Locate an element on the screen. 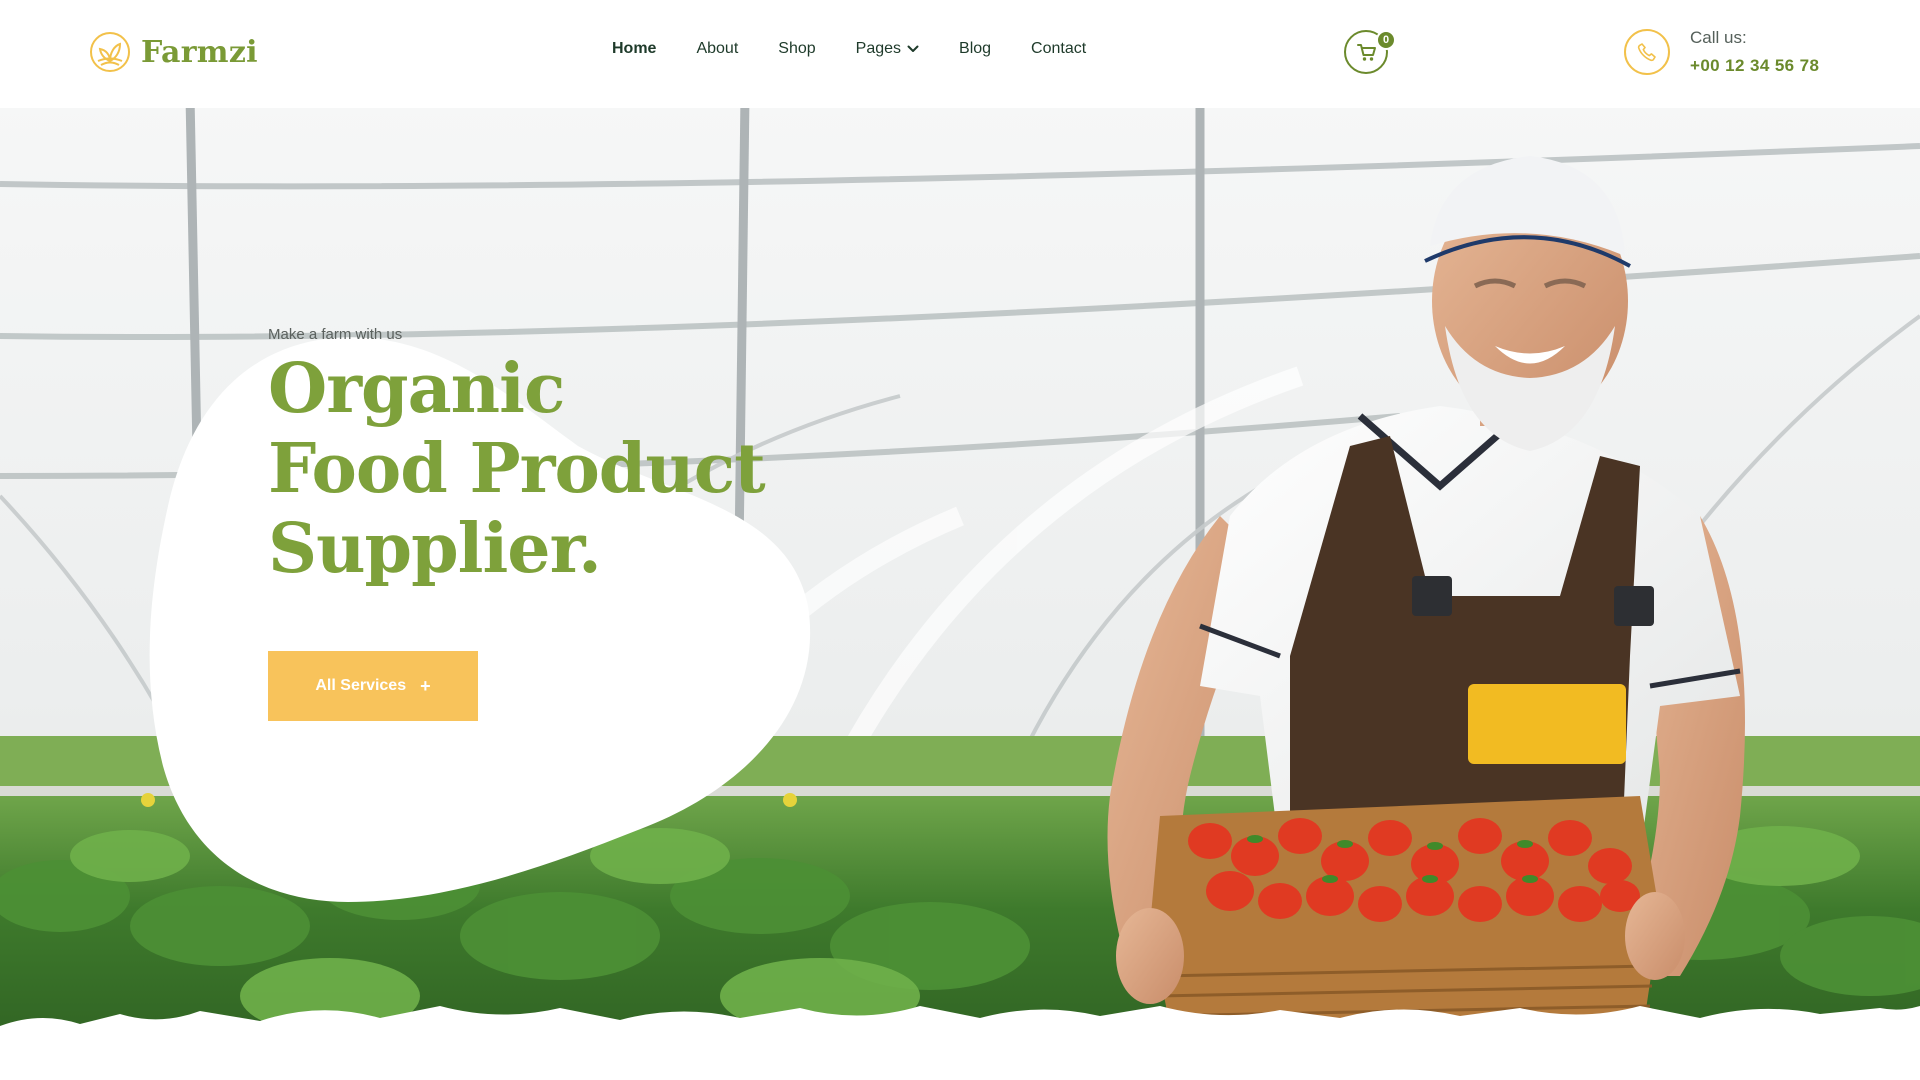 This screenshot has height=1080, width=1920. cta-label: All Services is located at coordinates (361, 685).